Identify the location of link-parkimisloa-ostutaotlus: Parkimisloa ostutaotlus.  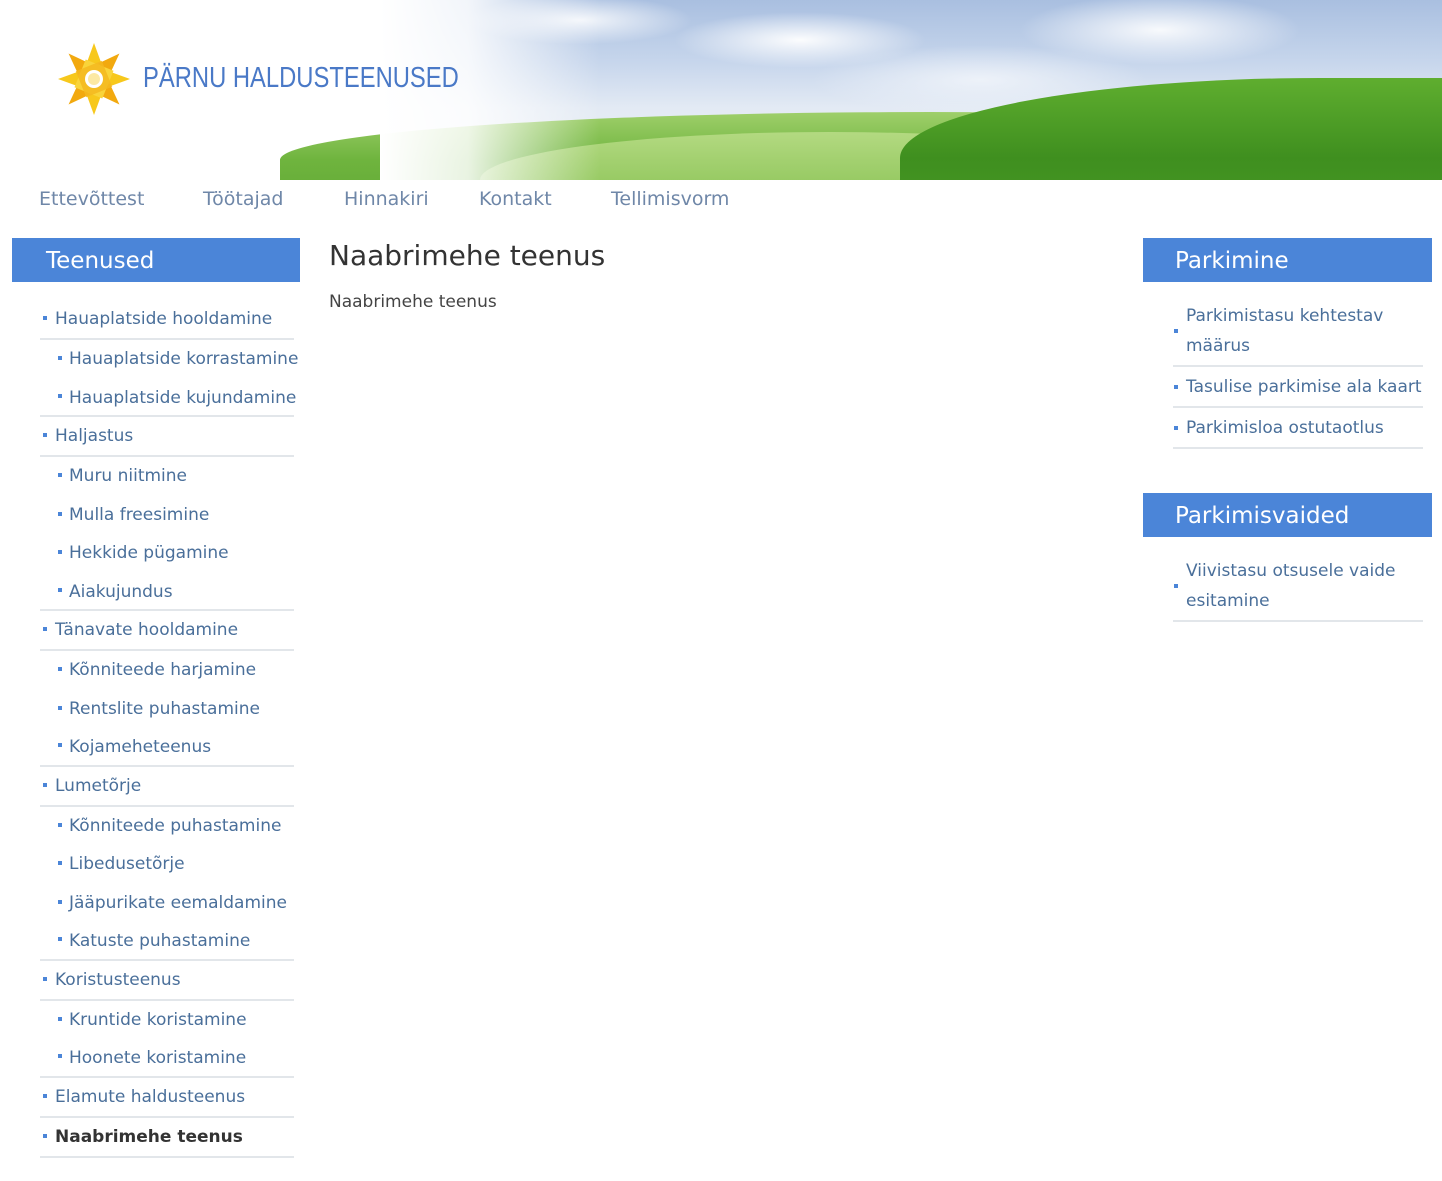
(1298, 428).